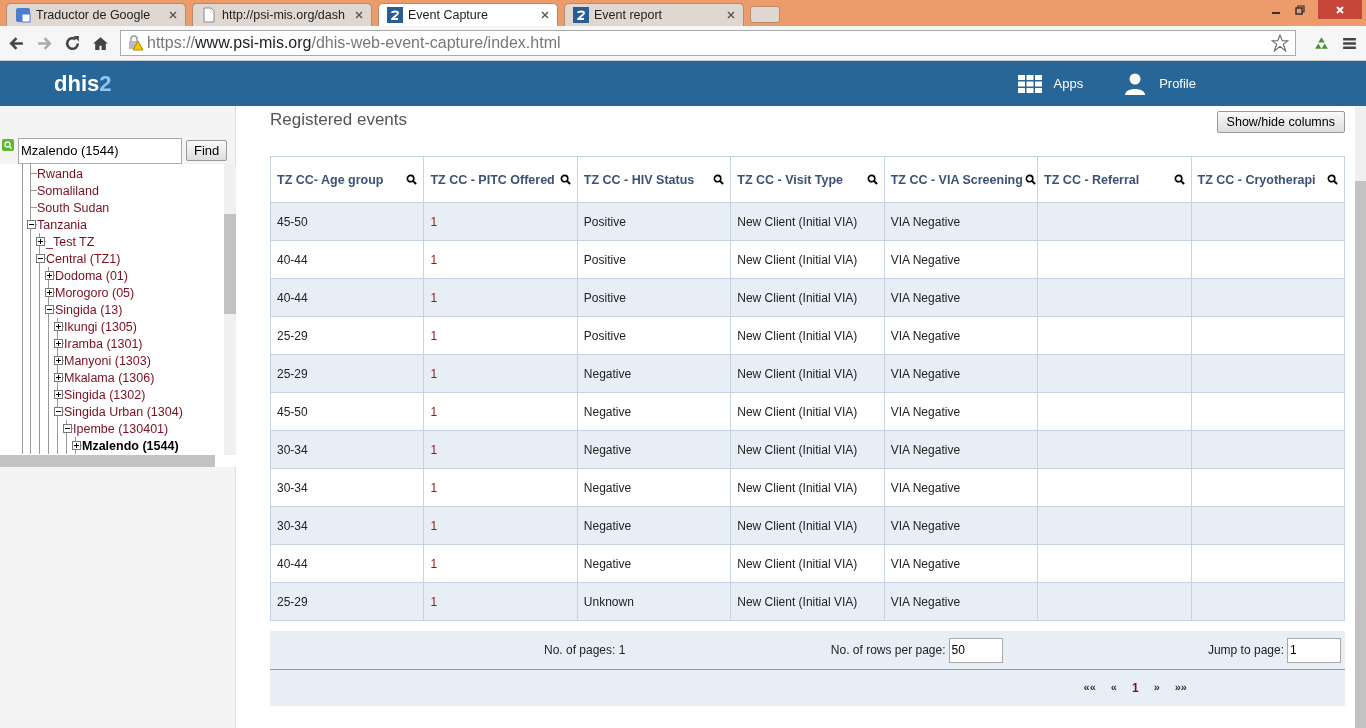  I want to click on tree-item: Iramba (1301), so click(103, 343).